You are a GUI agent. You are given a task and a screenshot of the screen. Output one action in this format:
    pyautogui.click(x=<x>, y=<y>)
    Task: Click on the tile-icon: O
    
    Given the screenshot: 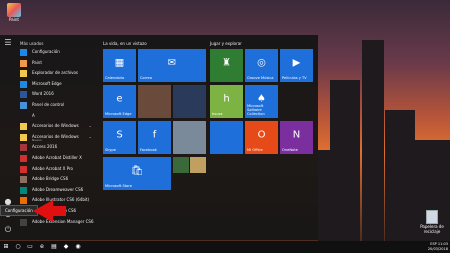 What is the action you would take?
    pyautogui.click(x=261, y=135)
    